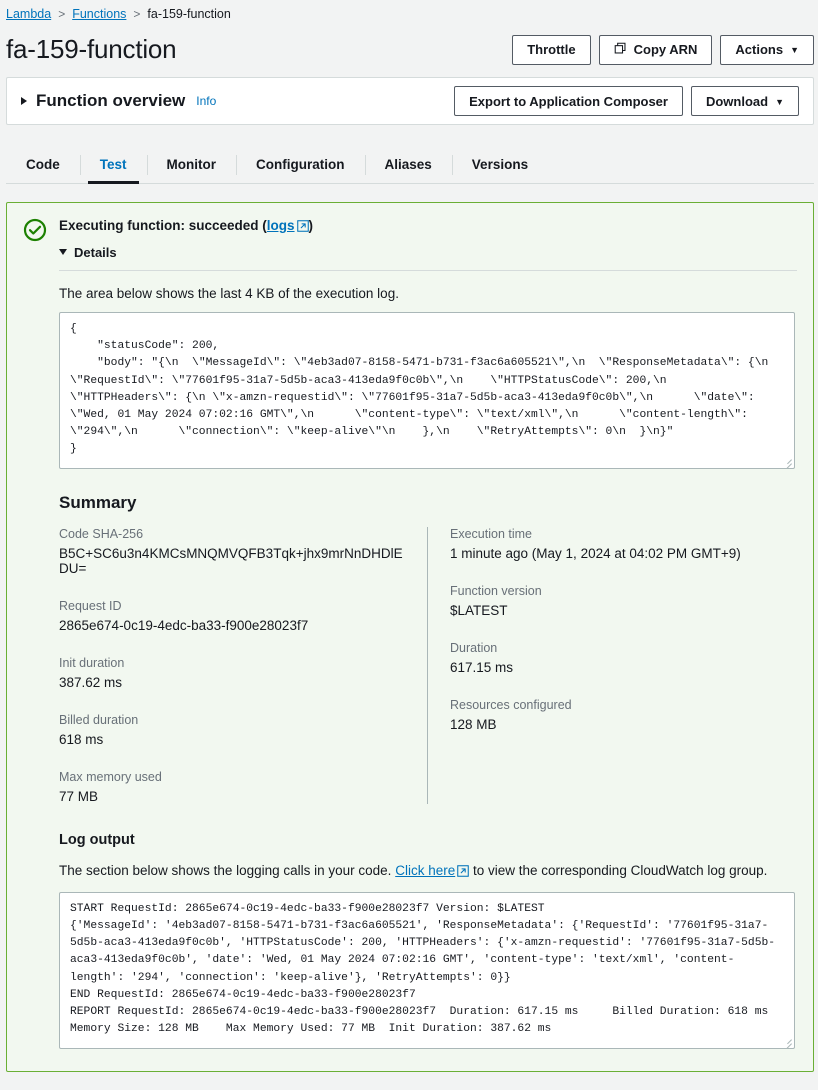 Image resolution: width=818 pixels, height=1090 pixels. What do you see at coordinates (206, 101) in the screenshot?
I see `function-overview-info-link: Info` at bounding box center [206, 101].